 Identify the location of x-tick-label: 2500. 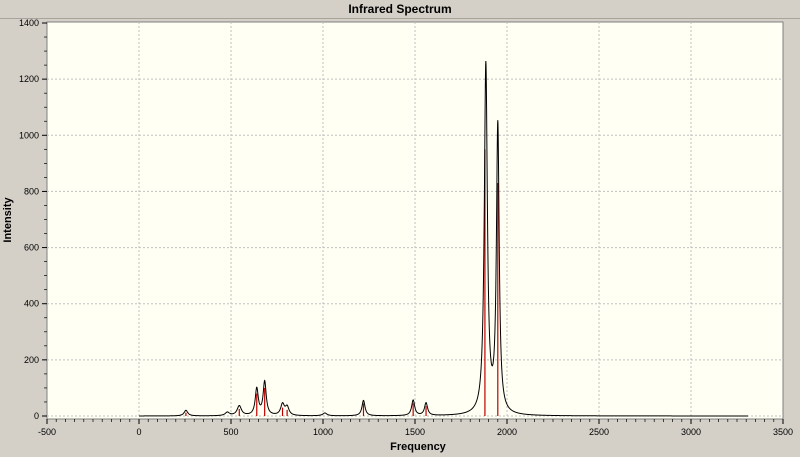
(599, 432).